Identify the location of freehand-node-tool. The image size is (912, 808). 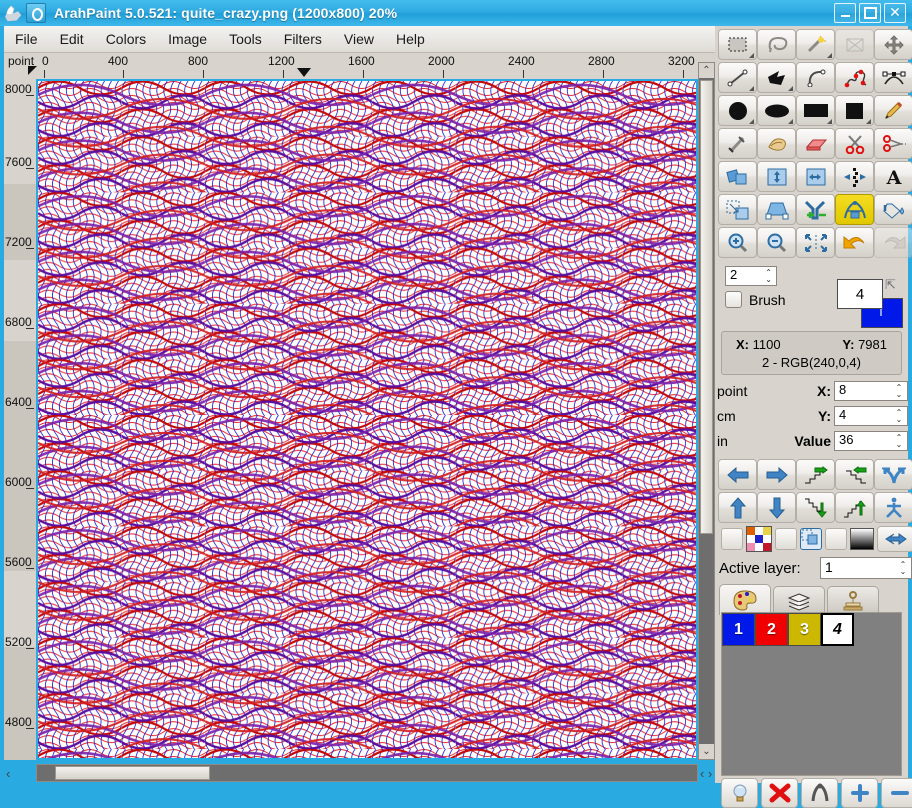
(854, 77).